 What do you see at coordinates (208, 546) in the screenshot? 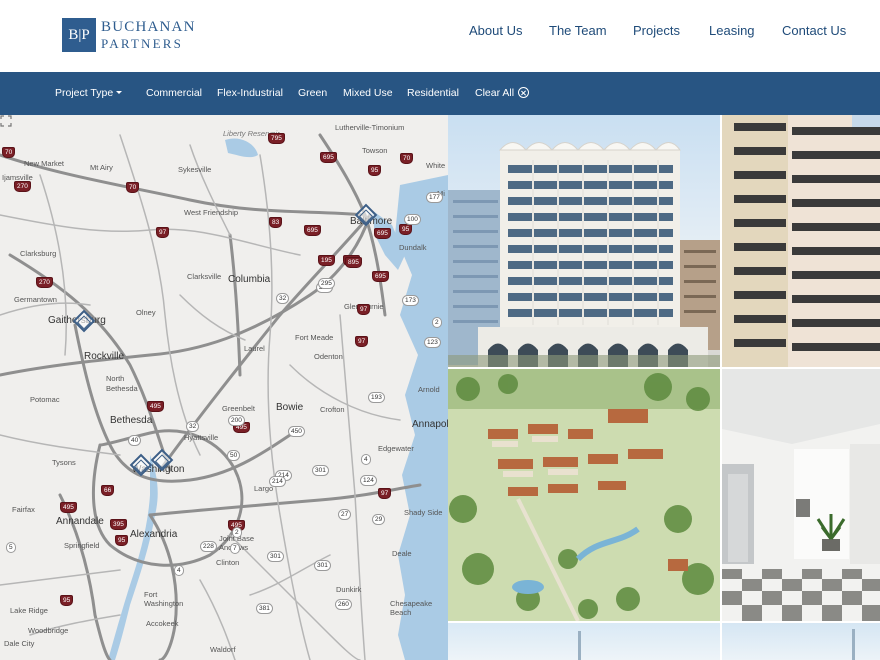
I see `route-shield-icon: 228` at bounding box center [208, 546].